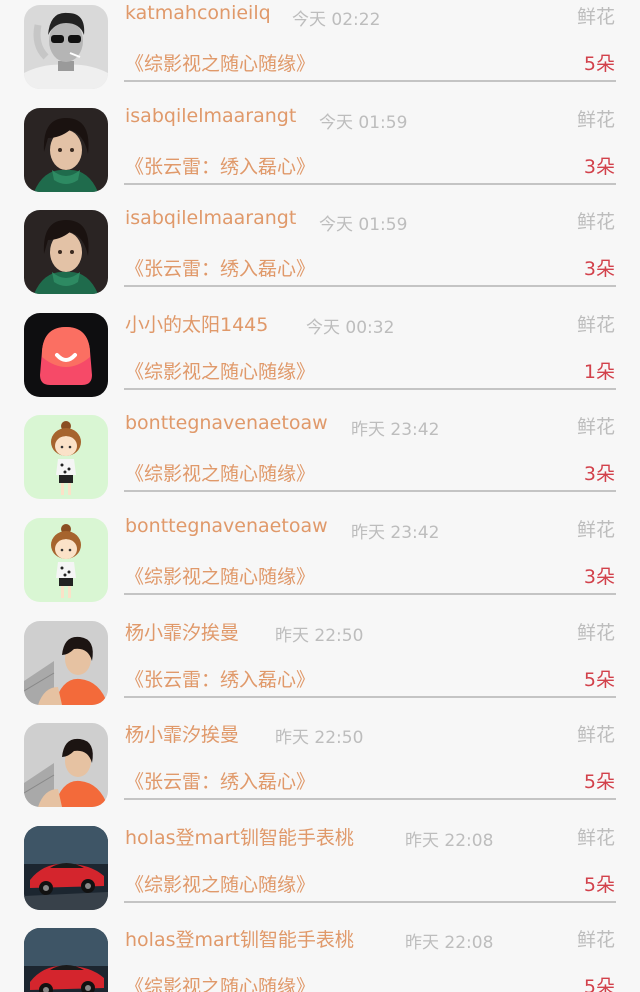 The width and height of the screenshot is (640, 992). I want to click on man-sunglasses-avatar, so click(66, 47).